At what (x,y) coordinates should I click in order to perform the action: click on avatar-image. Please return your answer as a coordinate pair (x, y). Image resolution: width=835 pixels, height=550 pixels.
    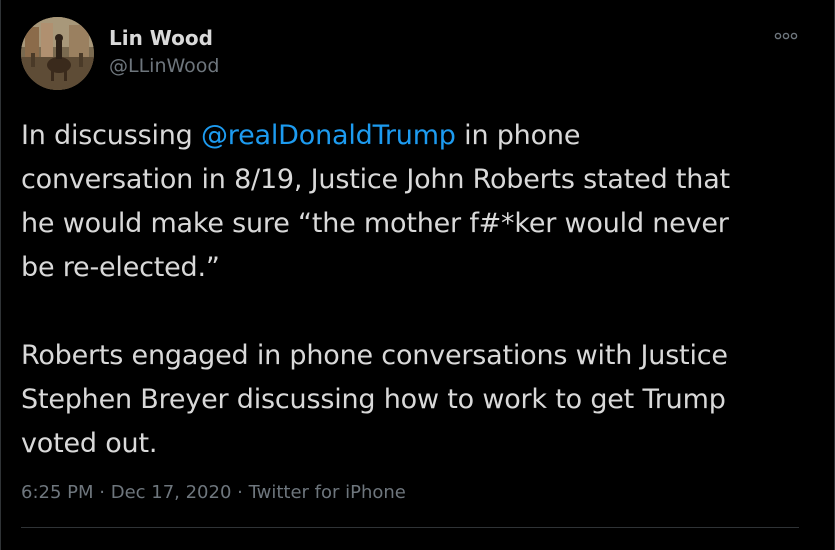
    Looking at the image, I should click on (57, 53).